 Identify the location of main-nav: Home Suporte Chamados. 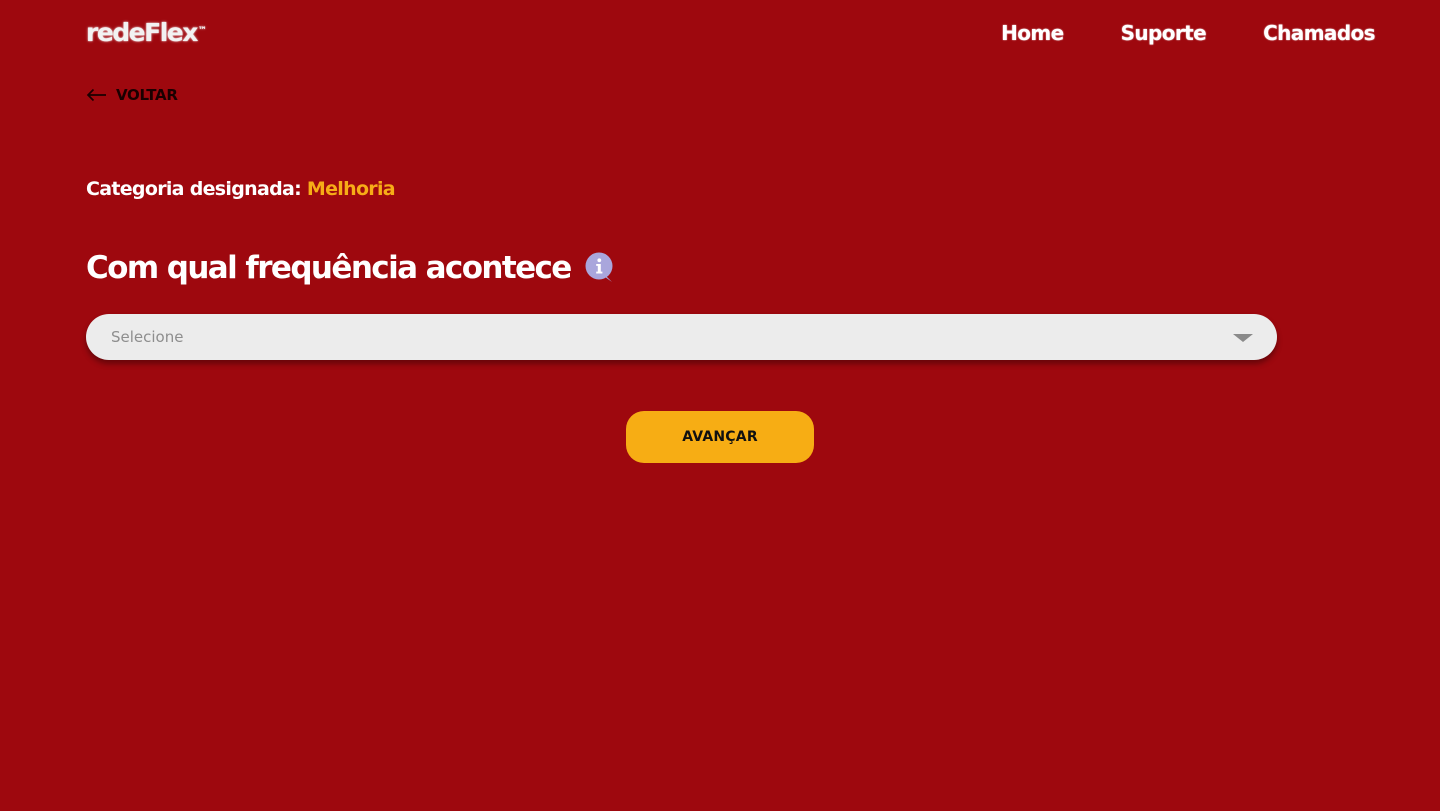
(1188, 33).